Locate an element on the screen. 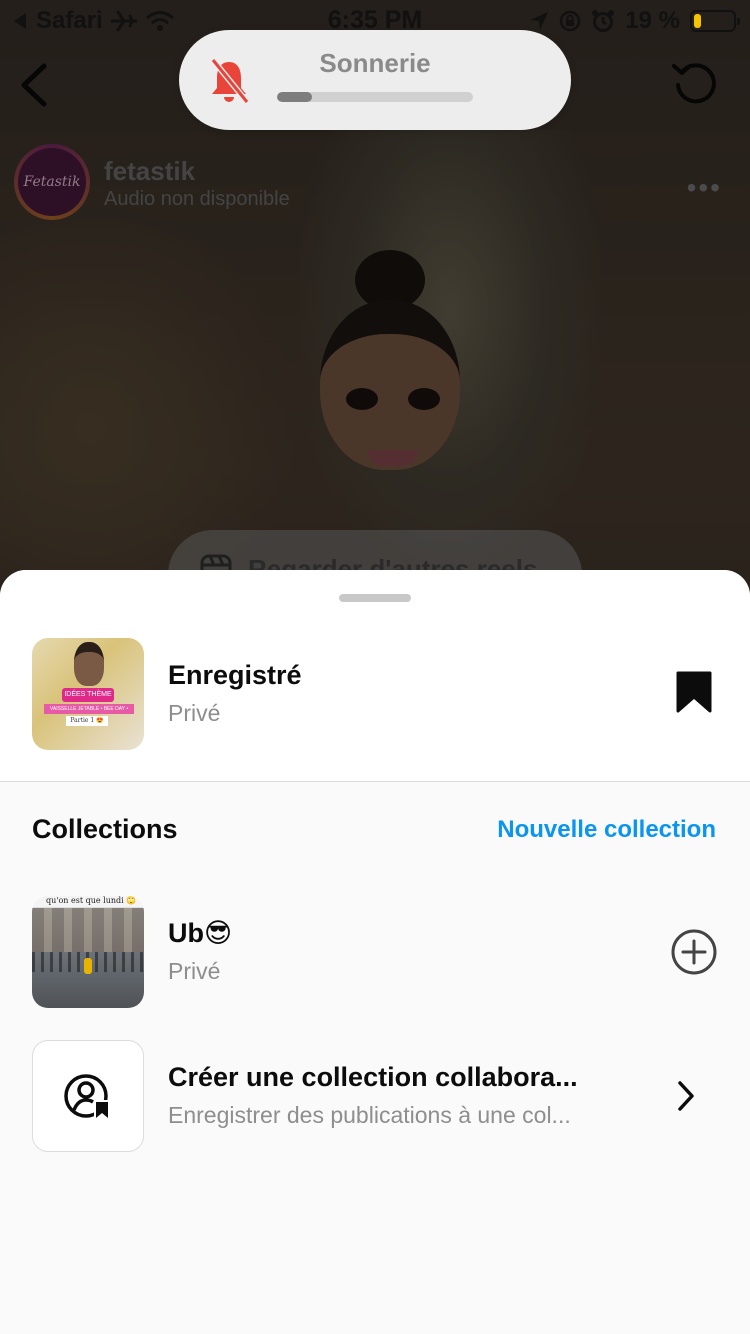 The height and width of the screenshot is (1334, 750). bell-slash-icon is located at coordinates (230, 81).